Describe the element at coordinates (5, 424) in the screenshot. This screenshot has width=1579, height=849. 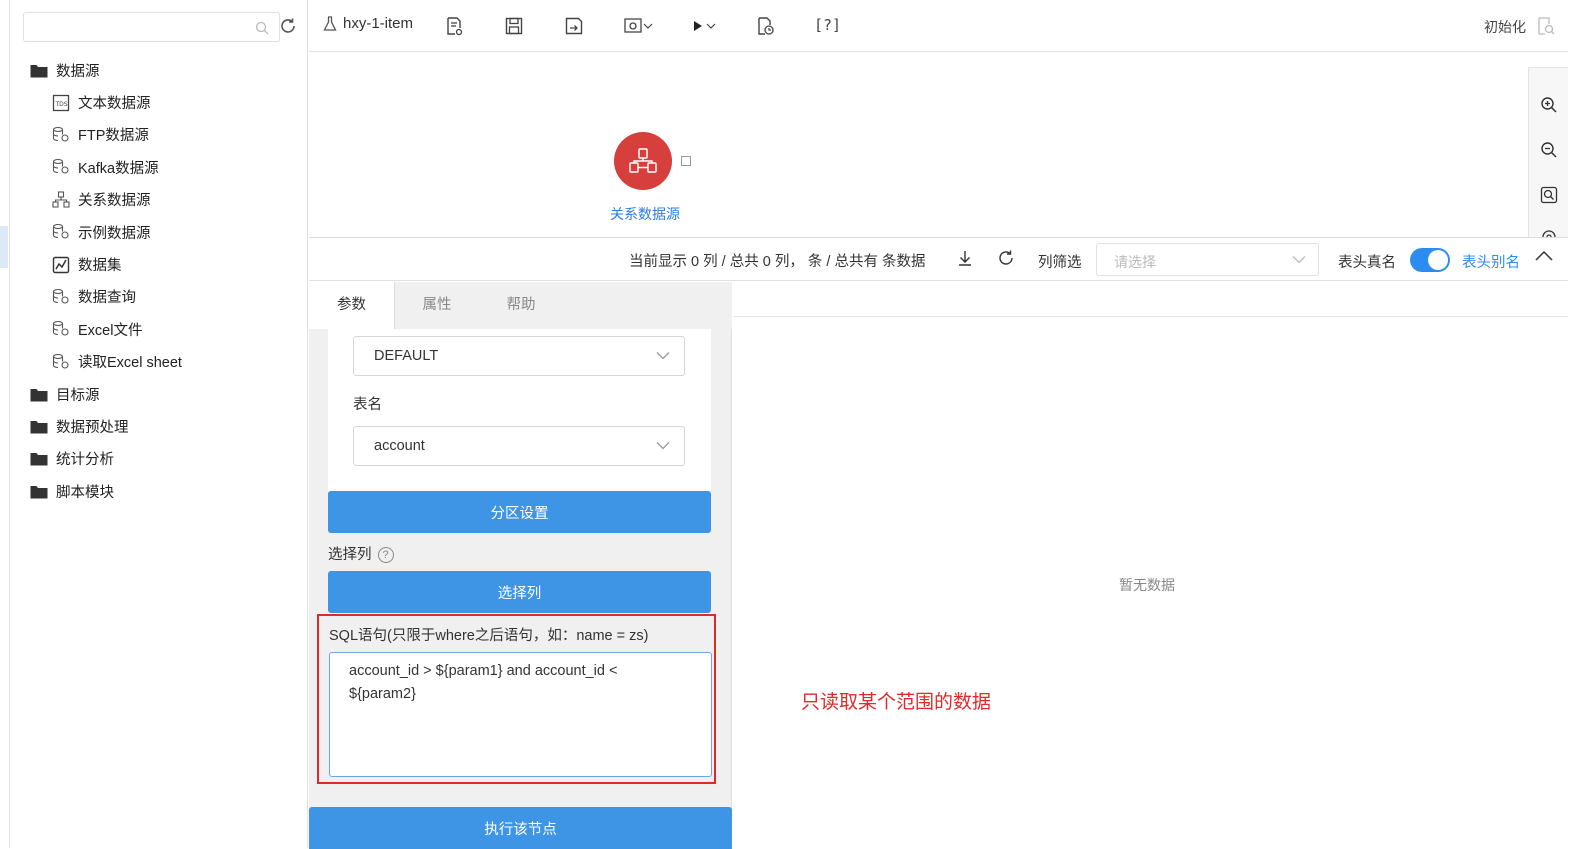
I see `left-edge-strip` at that location.